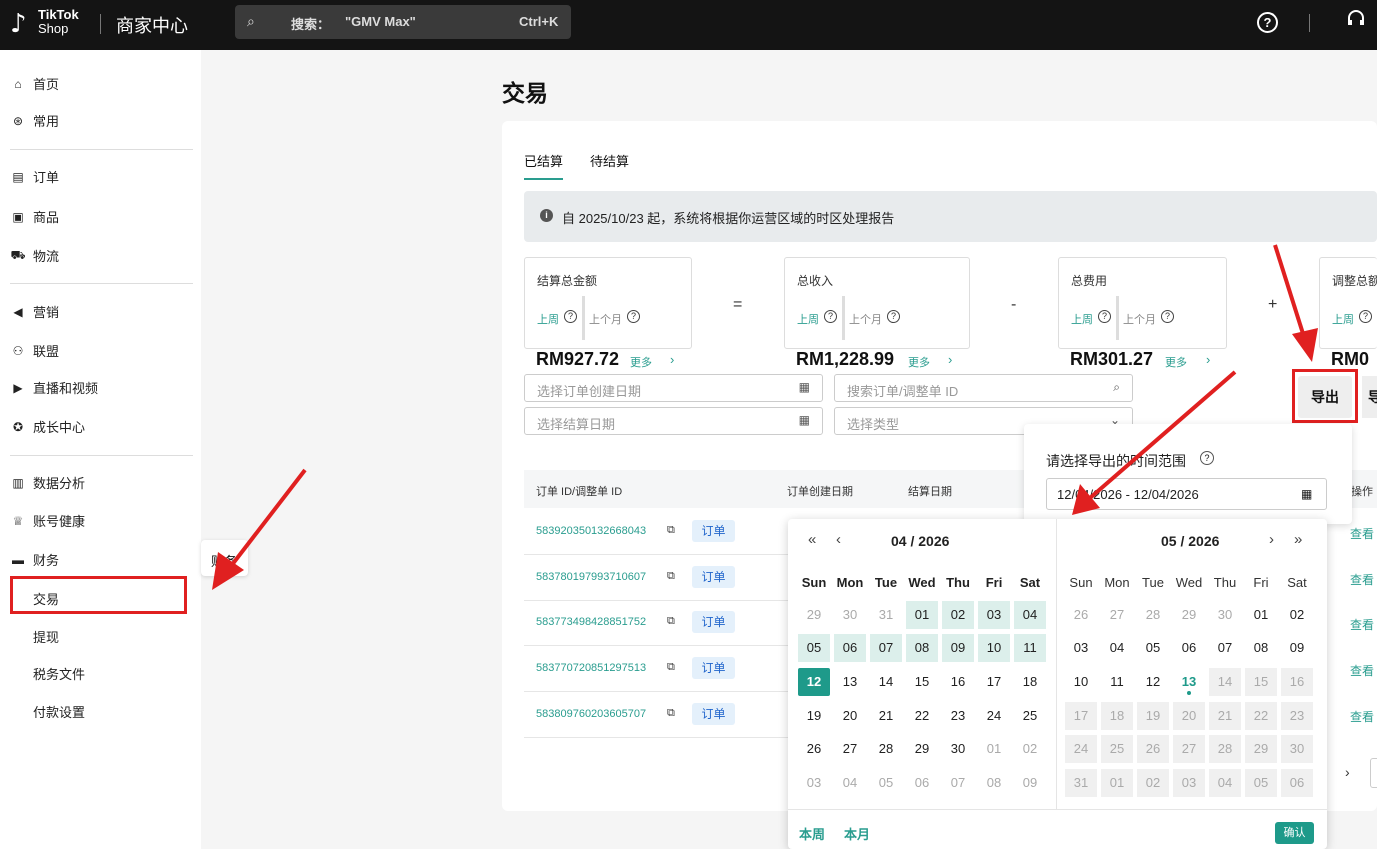 Image resolution: width=1377 pixels, height=849 pixels. What do you see at coordinates (34, 559) in the screenshot?
I see `sidebar-item-finance: ▬ 财务` at bounding box center [34, 559].